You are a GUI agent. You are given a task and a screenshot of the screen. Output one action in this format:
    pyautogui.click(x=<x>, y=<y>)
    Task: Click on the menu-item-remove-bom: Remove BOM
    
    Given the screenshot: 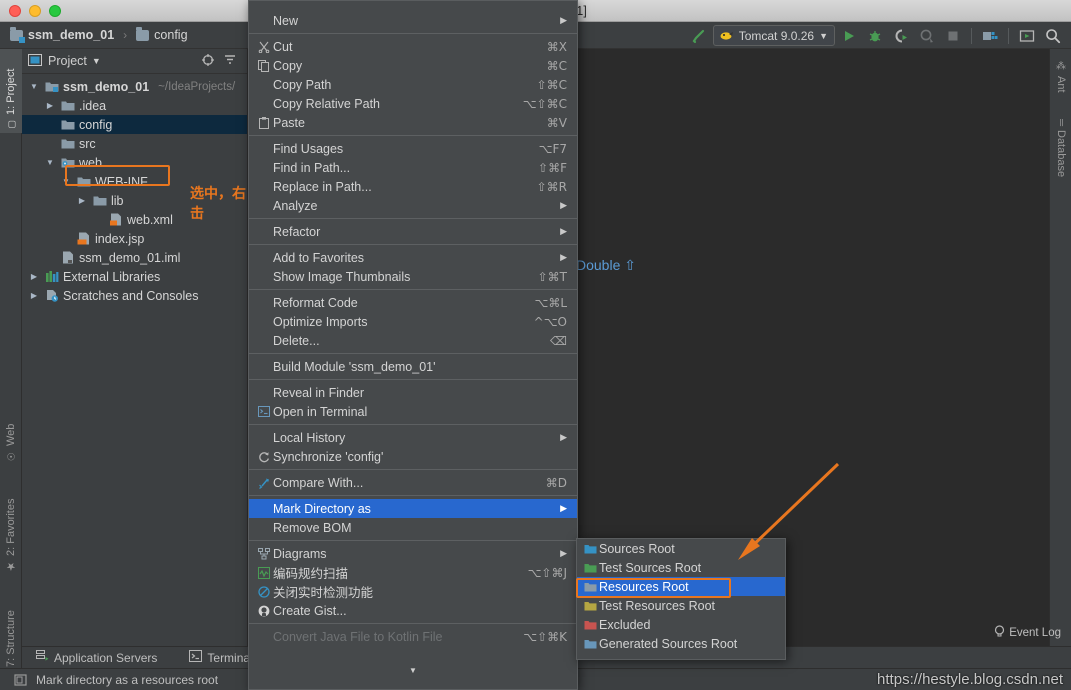 What is the action you would take?
    pyautogui.click(x=413, y=527)
    